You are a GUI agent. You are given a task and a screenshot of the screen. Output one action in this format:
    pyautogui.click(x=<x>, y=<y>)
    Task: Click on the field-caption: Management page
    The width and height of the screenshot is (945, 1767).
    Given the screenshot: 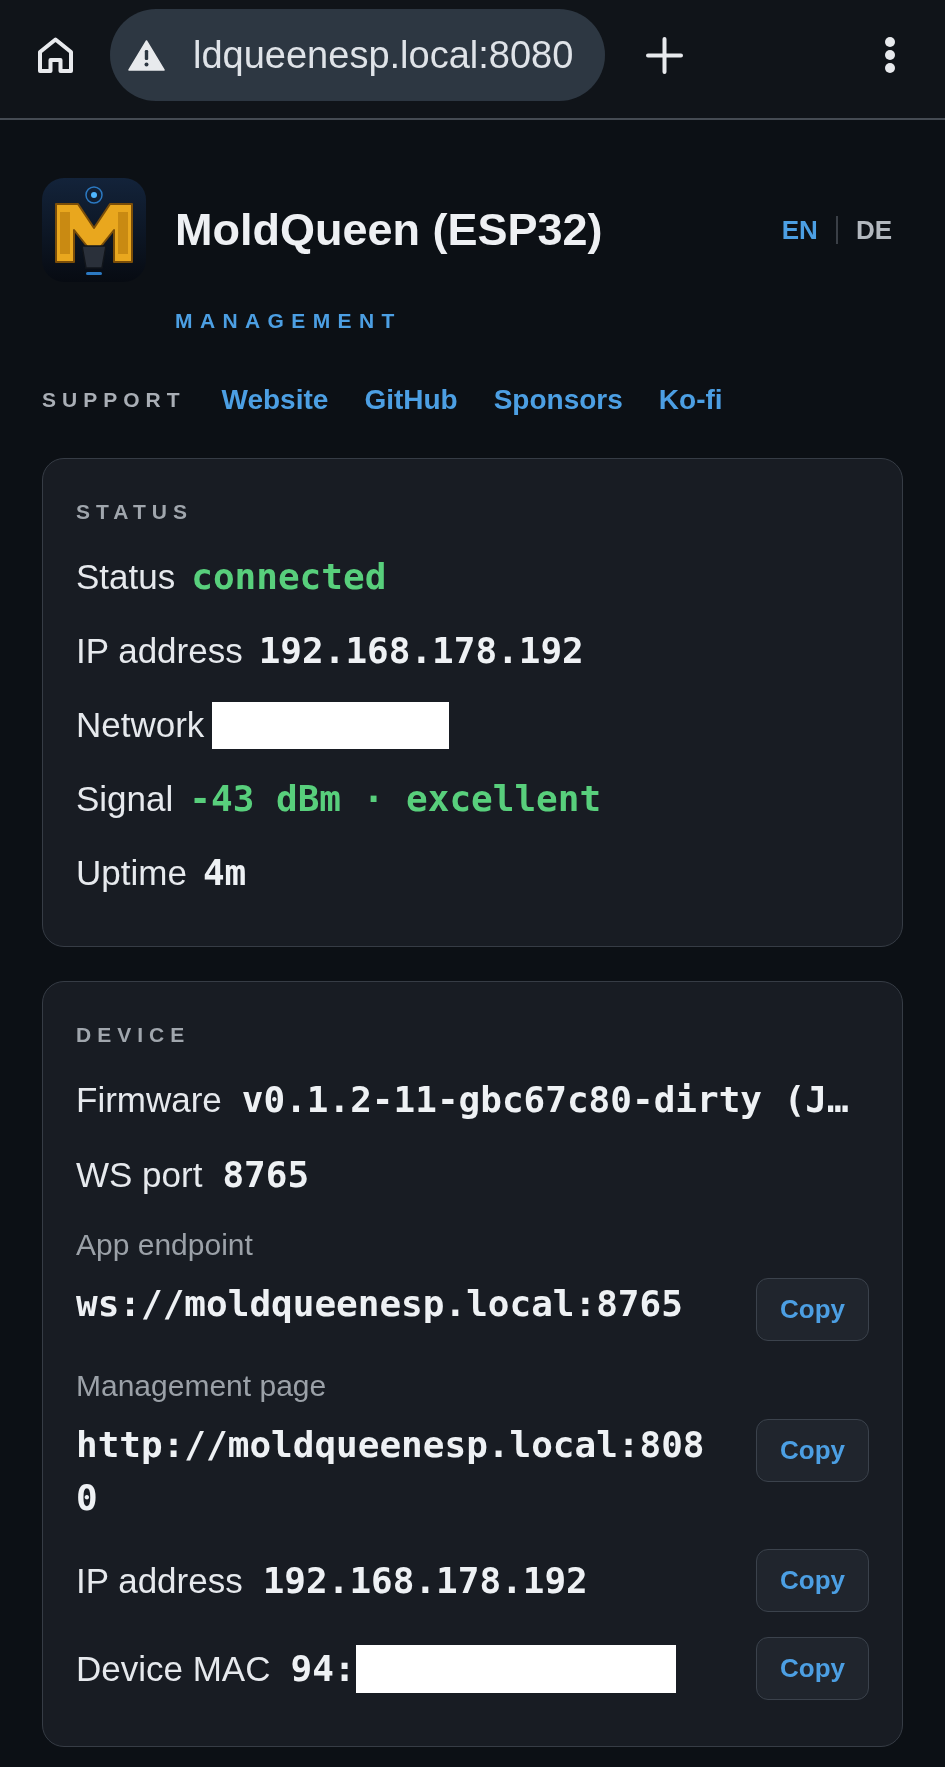 What is the action you would take?
    pyautogui.click(x=202, y=1386)
    